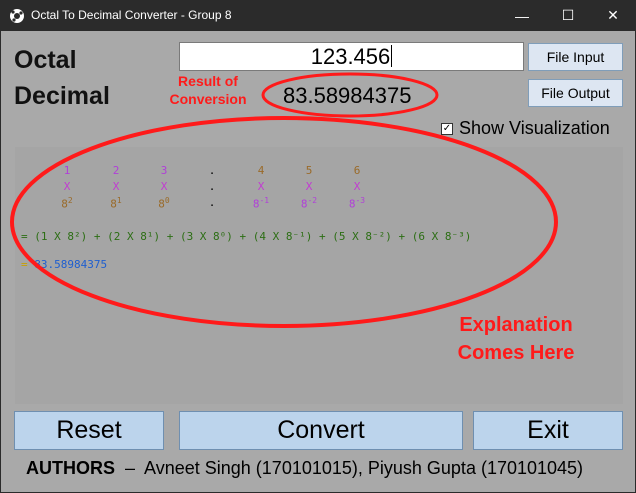 Image resolution: width=636 pixels, height=493 pixels. Describe the element at coordinates (447, 128) in the screenshot. I see `show-visualization-checkbox: ✓` at that location.